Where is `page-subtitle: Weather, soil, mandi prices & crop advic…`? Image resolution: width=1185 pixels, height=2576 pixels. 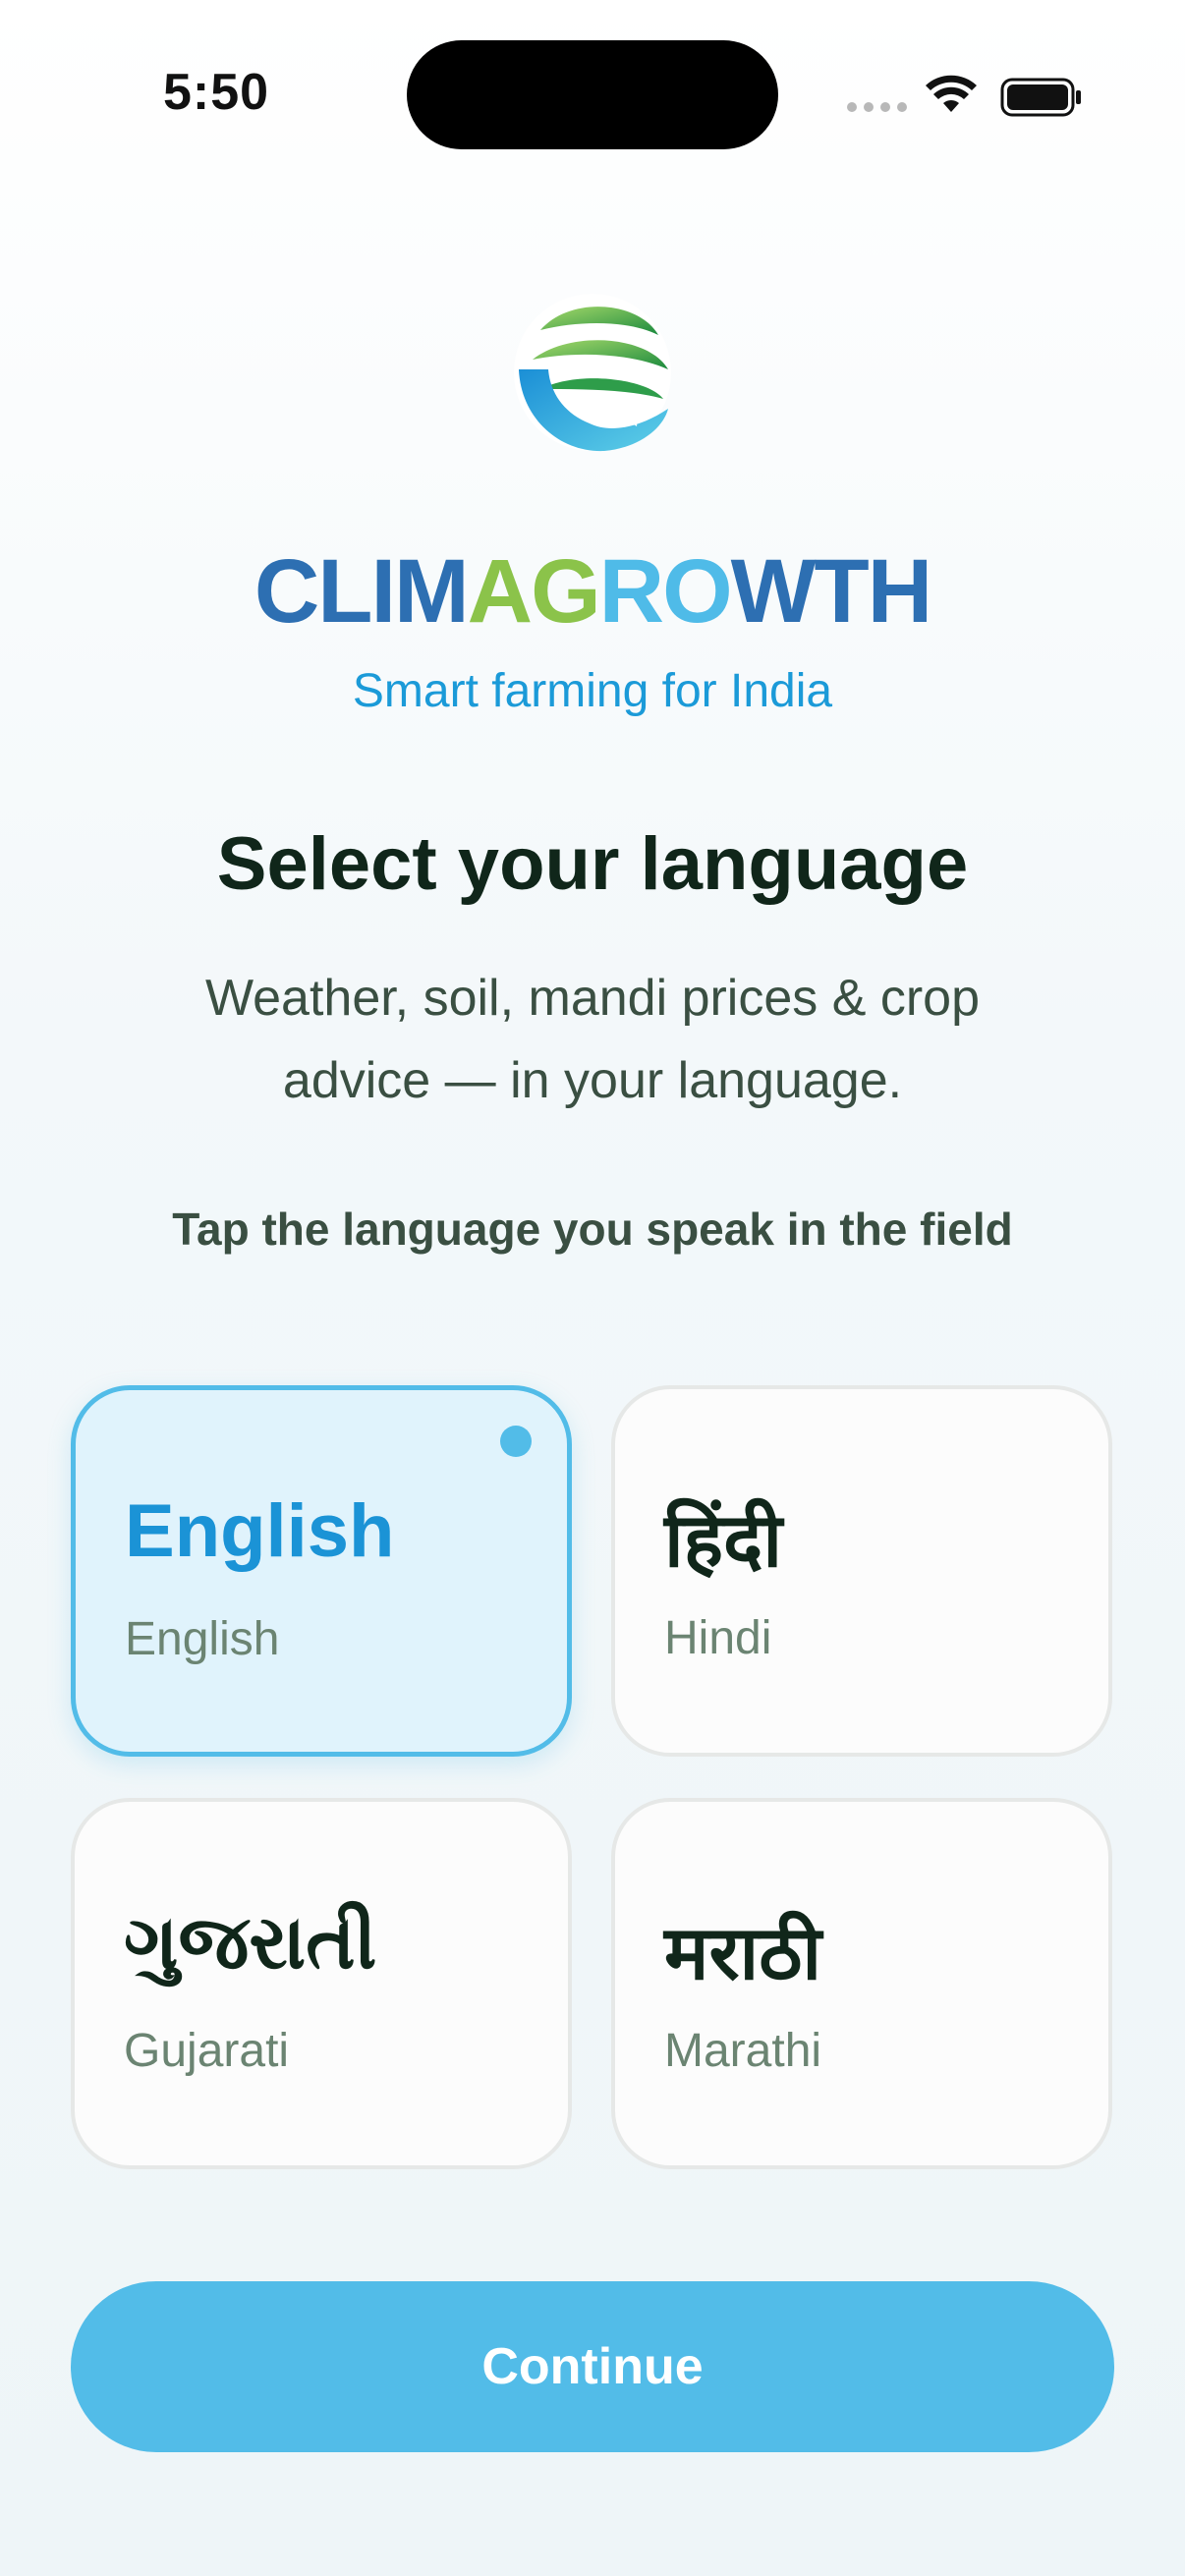
page-subtitle: Weather, soil, mandi prices & crop advic… is located at coordinates (592, 1039).